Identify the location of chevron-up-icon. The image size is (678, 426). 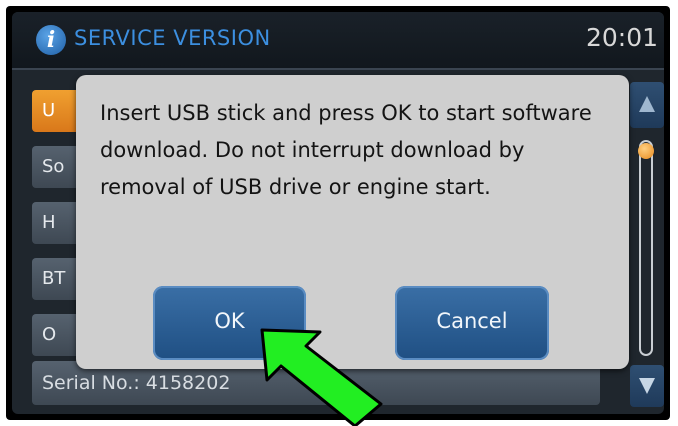
(647, 104).